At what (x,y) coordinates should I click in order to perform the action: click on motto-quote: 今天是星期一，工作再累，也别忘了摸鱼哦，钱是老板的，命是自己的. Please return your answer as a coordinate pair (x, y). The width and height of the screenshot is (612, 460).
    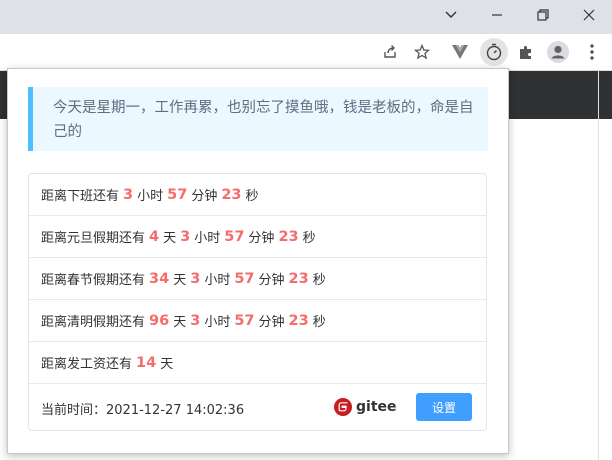
    Looking at the image, I should click on (258, 119).